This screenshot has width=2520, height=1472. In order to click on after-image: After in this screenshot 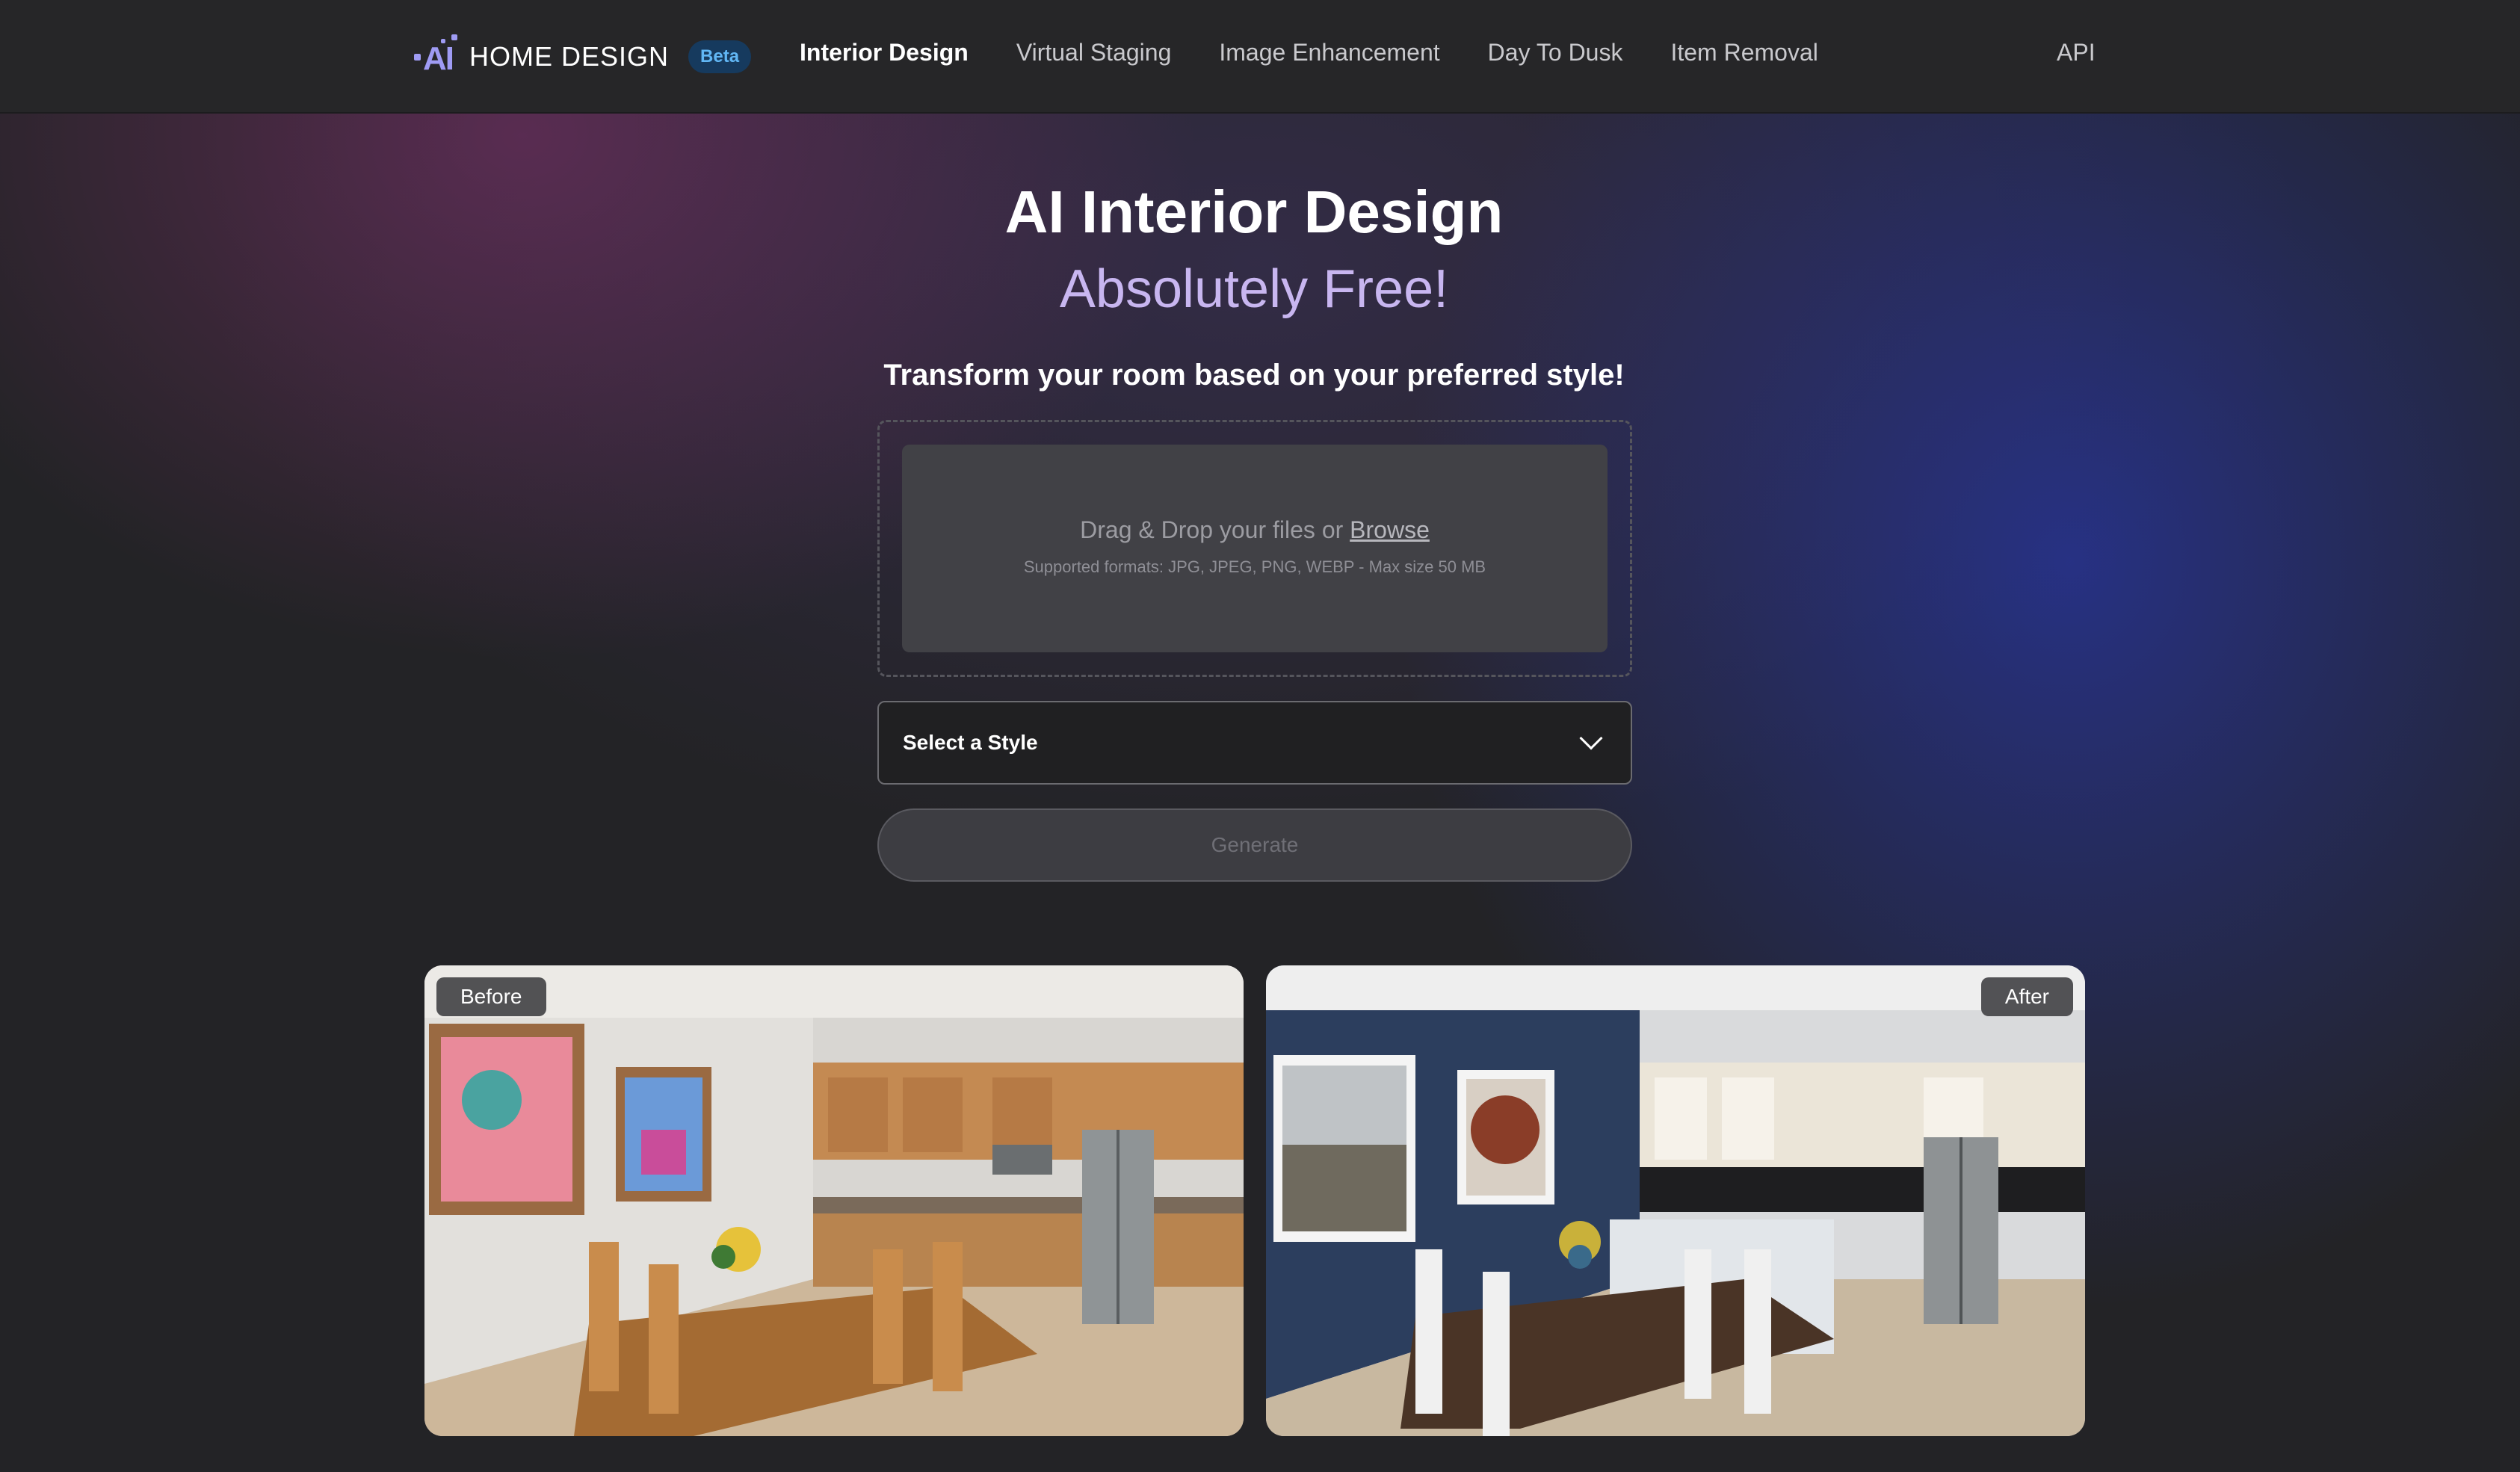, I will do `click(1675, 1200)`.